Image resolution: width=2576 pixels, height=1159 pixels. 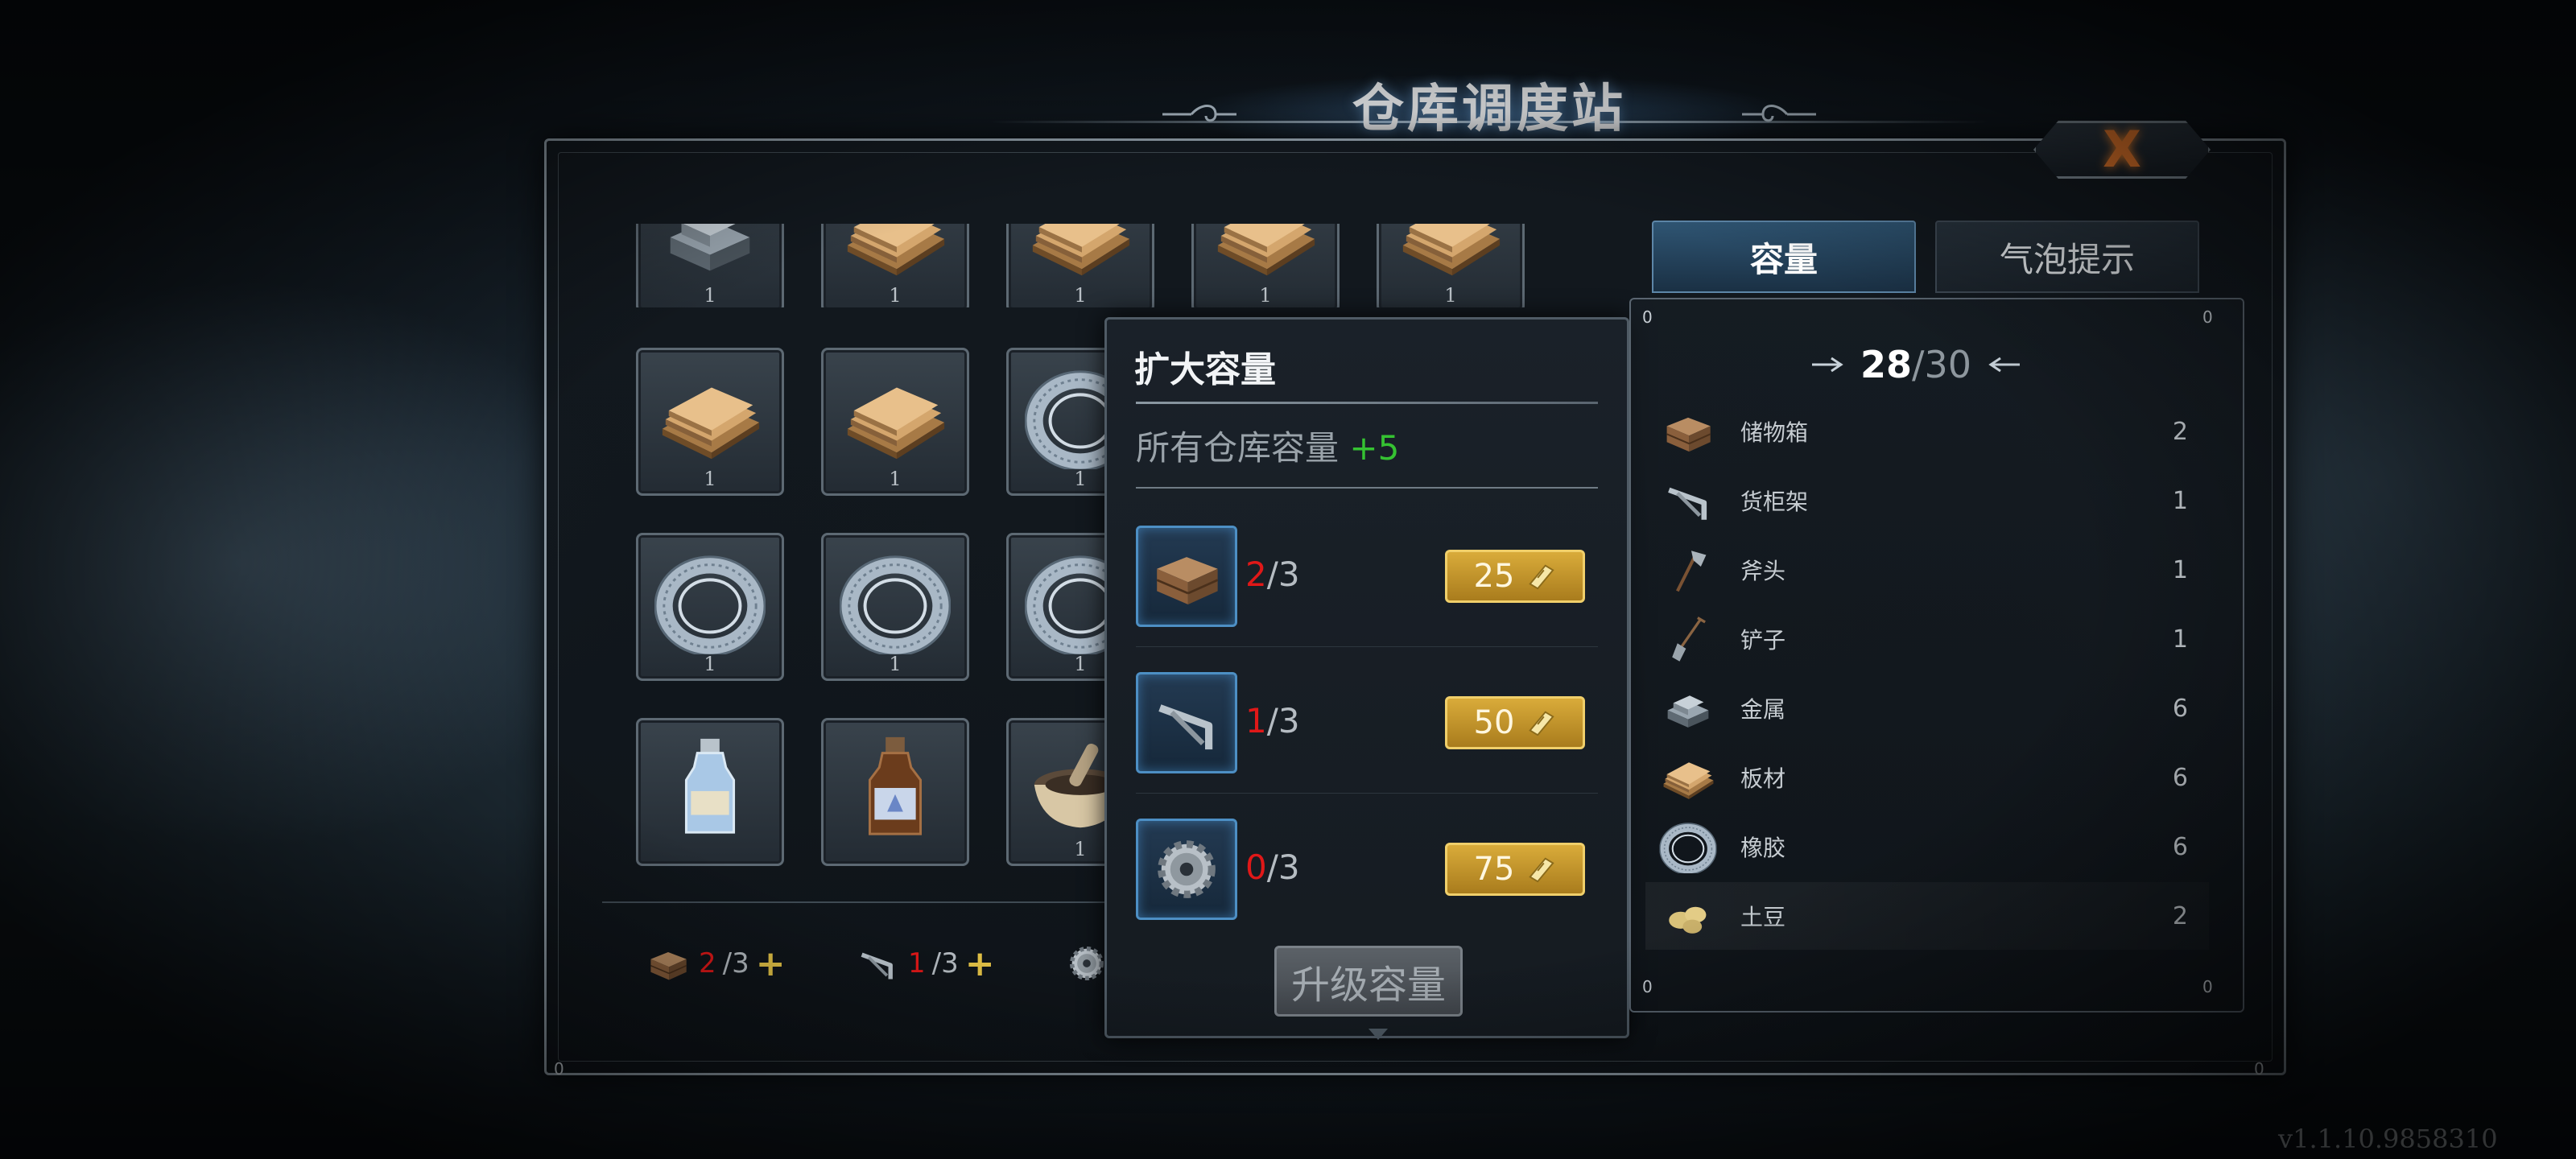 What do you see at coordinates (1784, 257) in the screenshot?
I see `tab-capacity: 容量` at bounding box center [1784, 257].